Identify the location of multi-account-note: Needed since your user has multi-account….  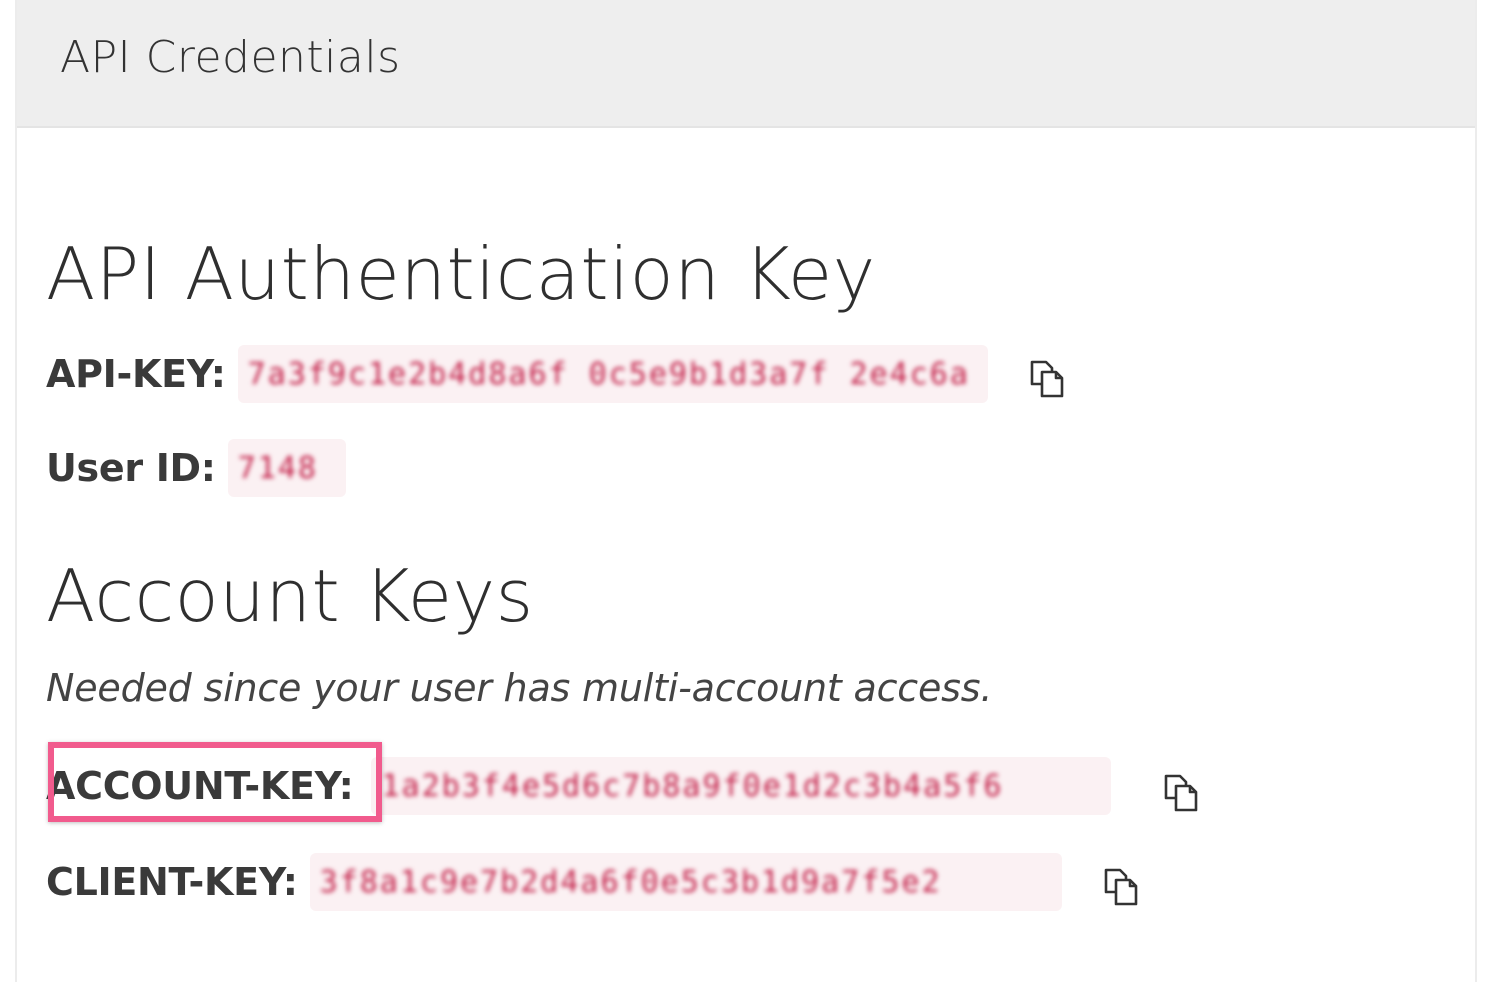
(519, 688).